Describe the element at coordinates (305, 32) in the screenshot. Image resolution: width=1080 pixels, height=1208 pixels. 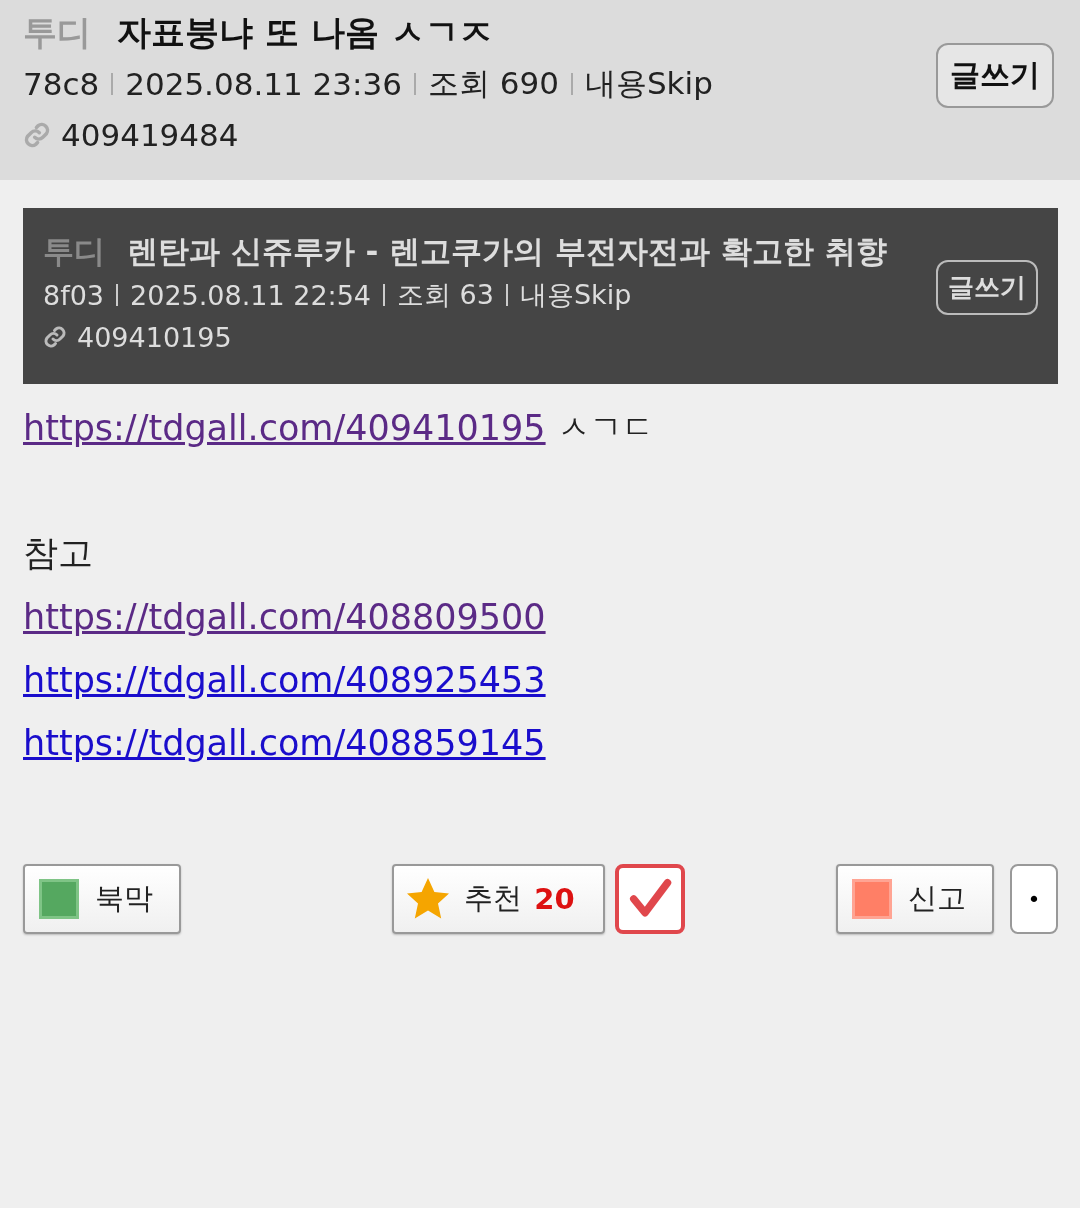
I see `post-title: 자표붕냐 또 나옴 ㅅㄱㅈ` at that location.